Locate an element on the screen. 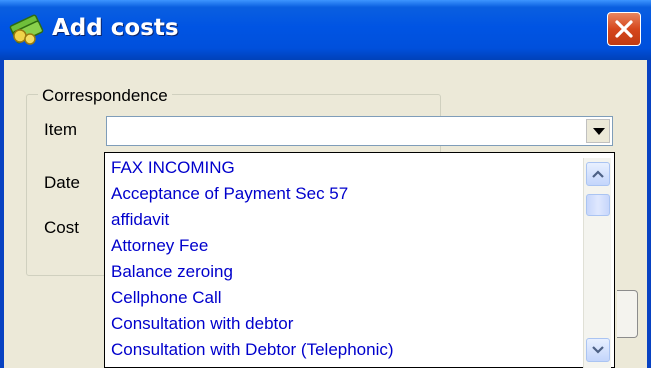  item-combobox is located at coordinates (359, 131).